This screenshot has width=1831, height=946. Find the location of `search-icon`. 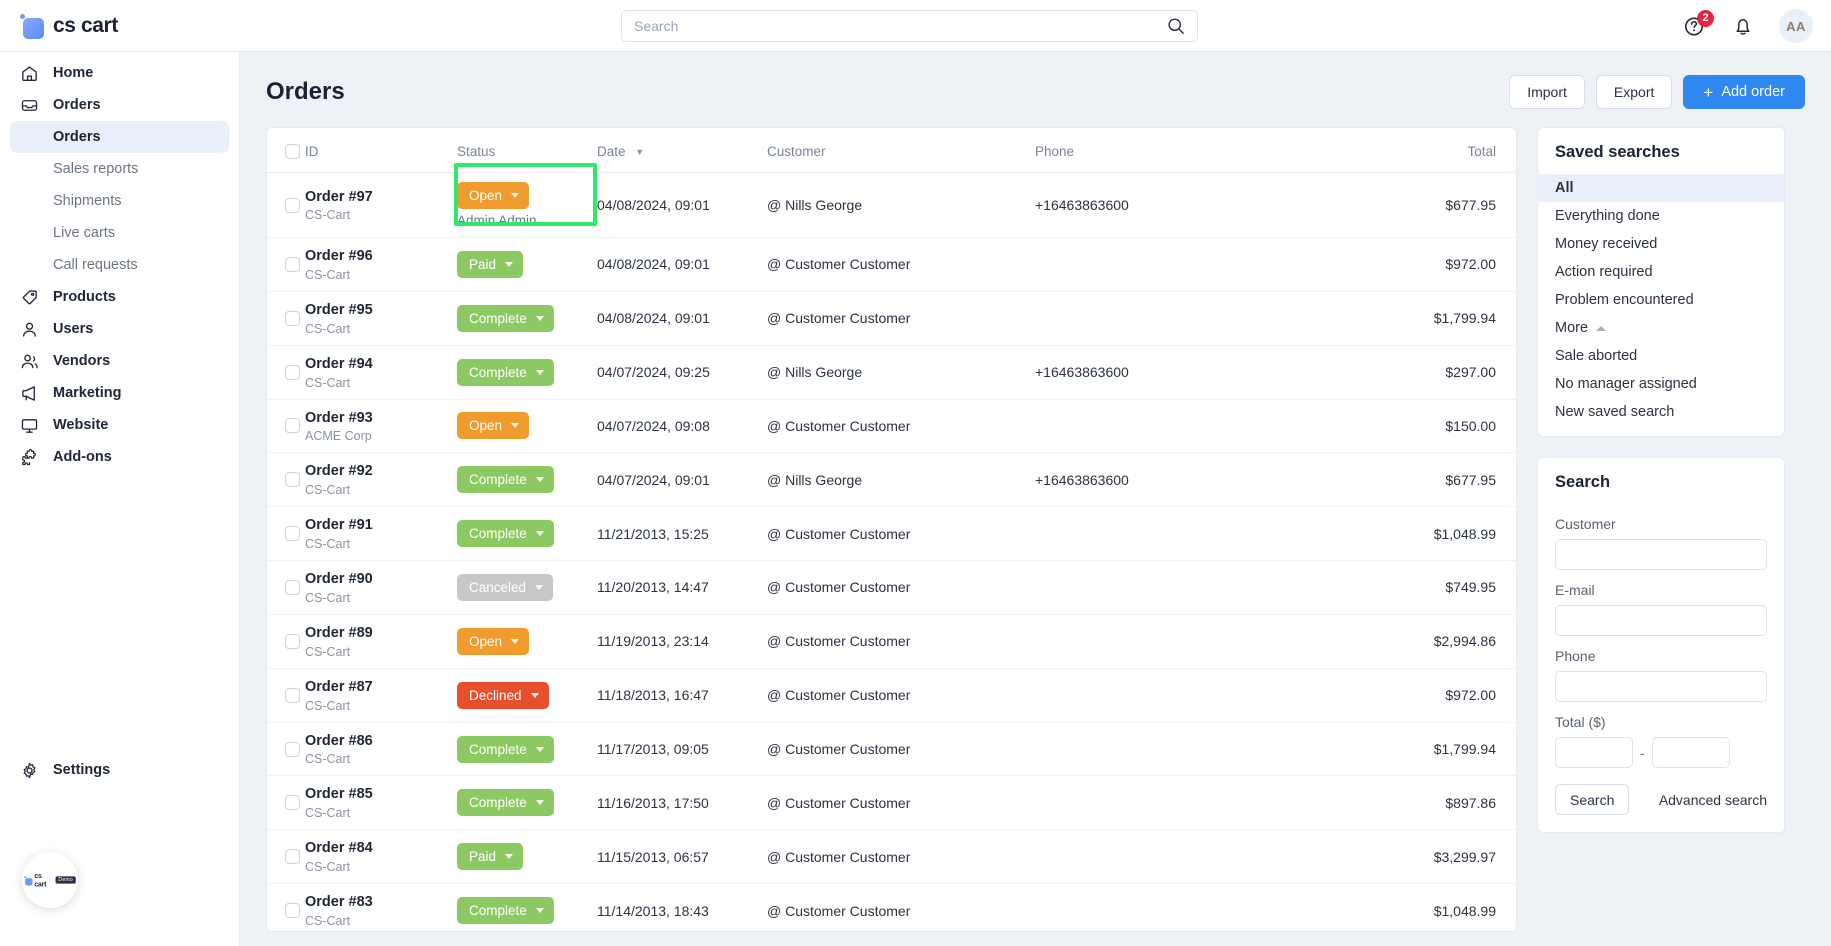

search-icon is located at coordinates (1176, 26).